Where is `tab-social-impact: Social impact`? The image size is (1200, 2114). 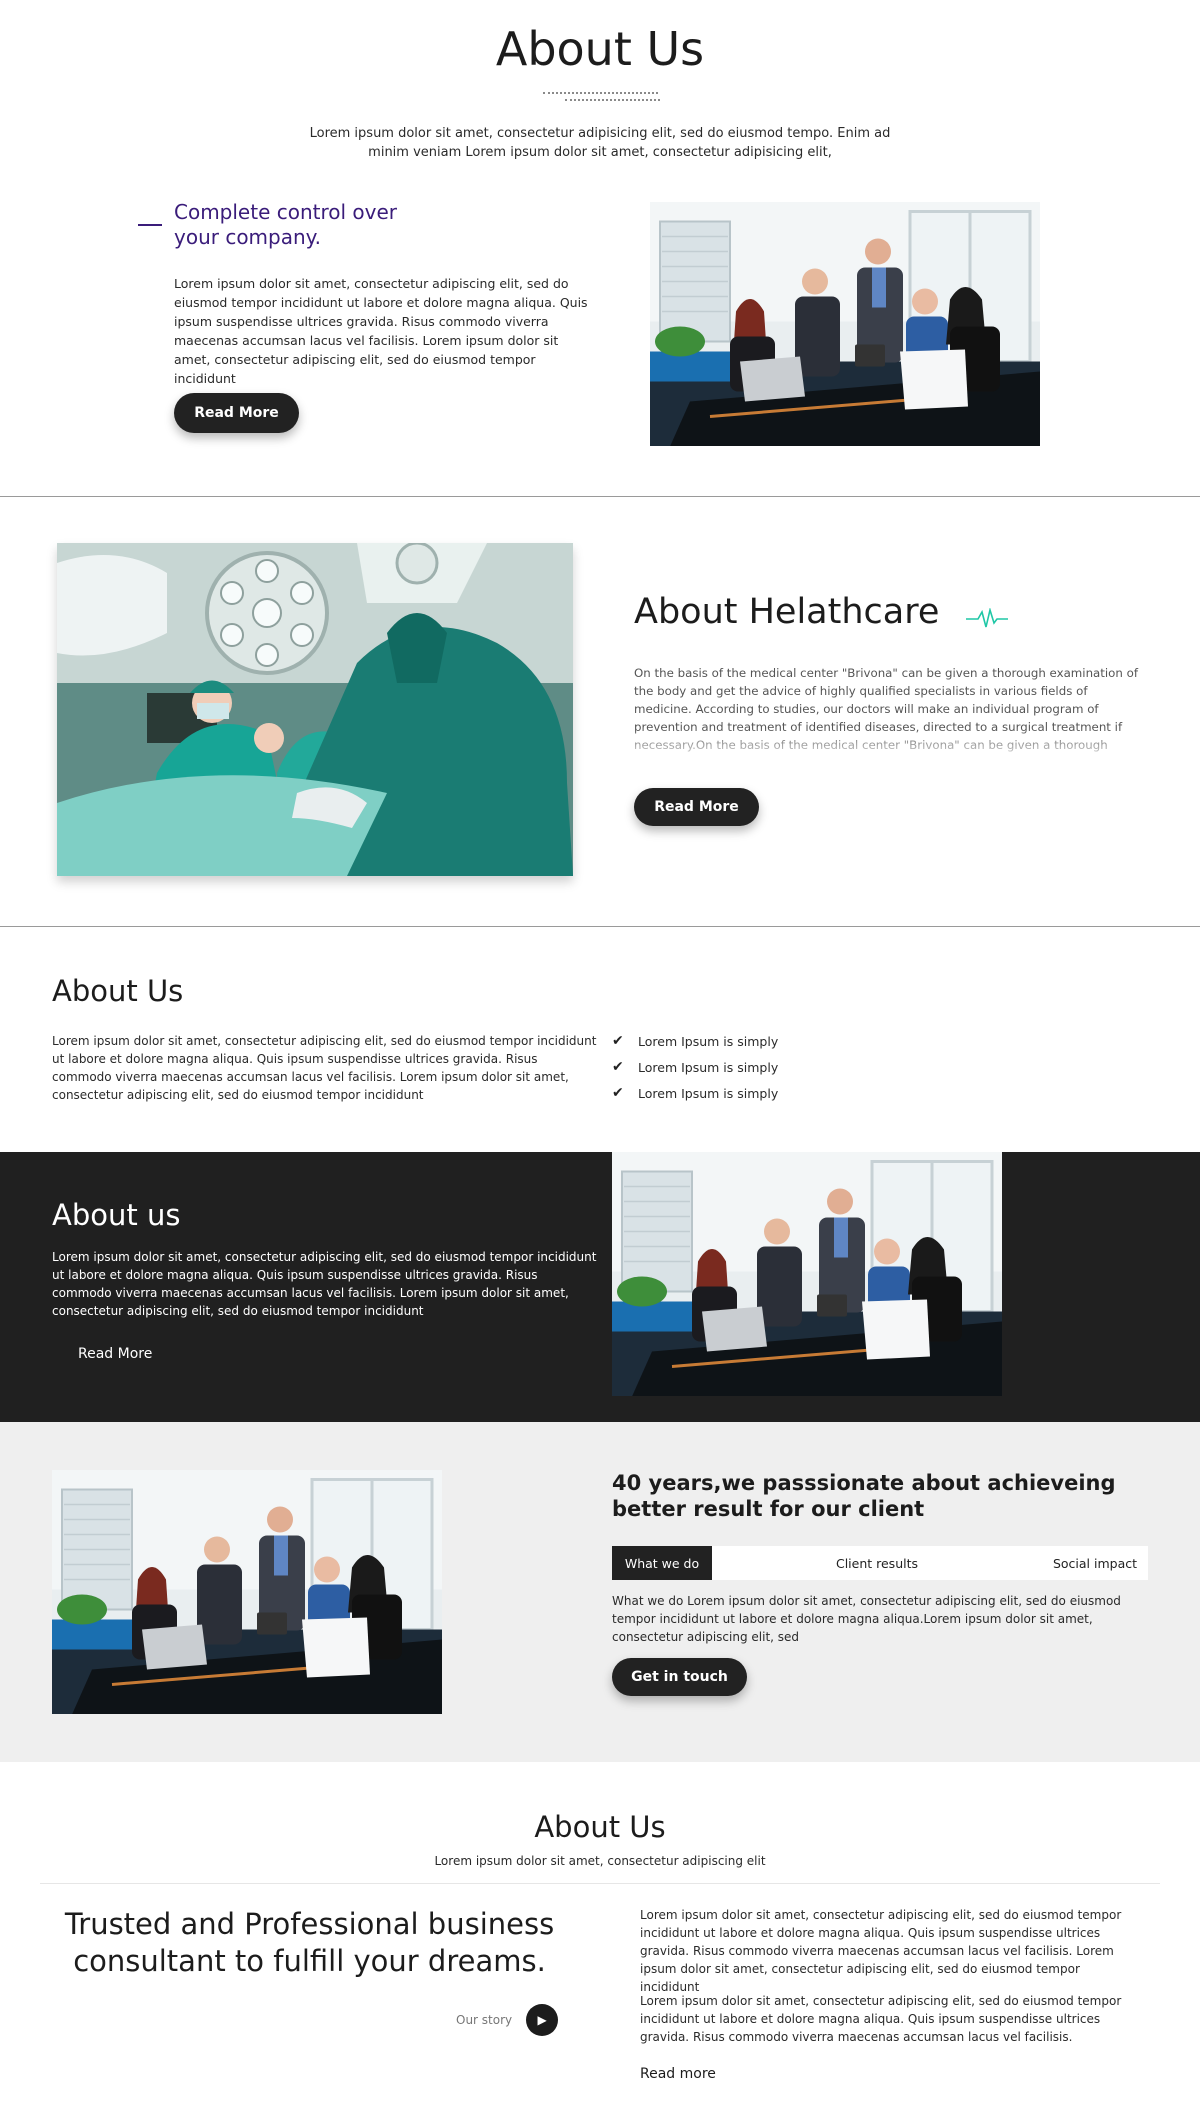 tab-social-impact: Social impact is located at coordinates (1095, 1563).